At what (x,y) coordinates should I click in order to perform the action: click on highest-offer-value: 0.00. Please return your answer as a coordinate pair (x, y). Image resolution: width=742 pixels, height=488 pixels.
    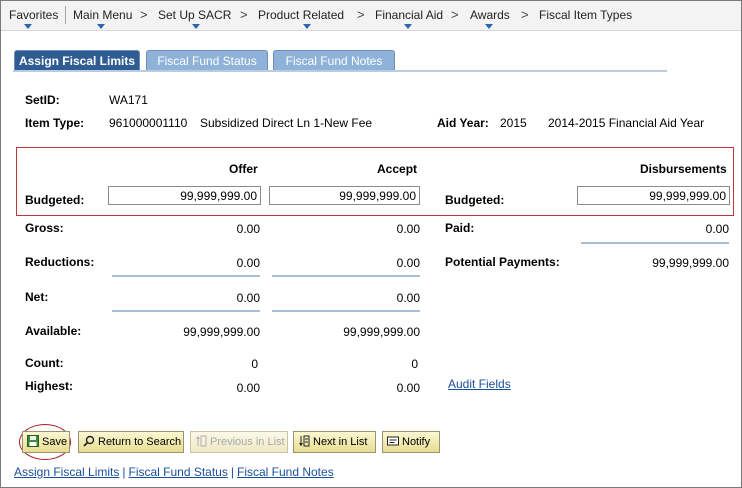
    Looking at the image, I should click on (248, 388).